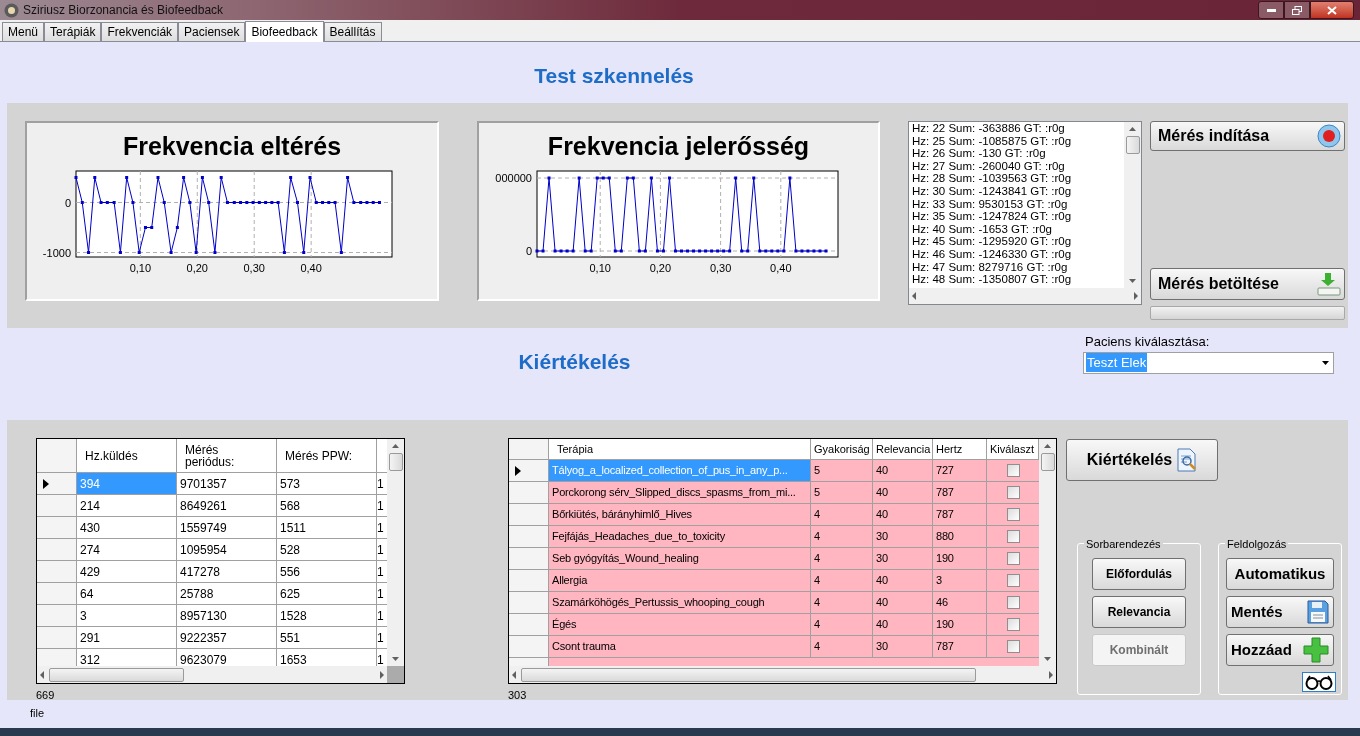 The image size is (1360, 736). Describe the element at coordinates (774, 647) in the screenshot. I see `table-row: Csont trauma 4 30 787` at that location.